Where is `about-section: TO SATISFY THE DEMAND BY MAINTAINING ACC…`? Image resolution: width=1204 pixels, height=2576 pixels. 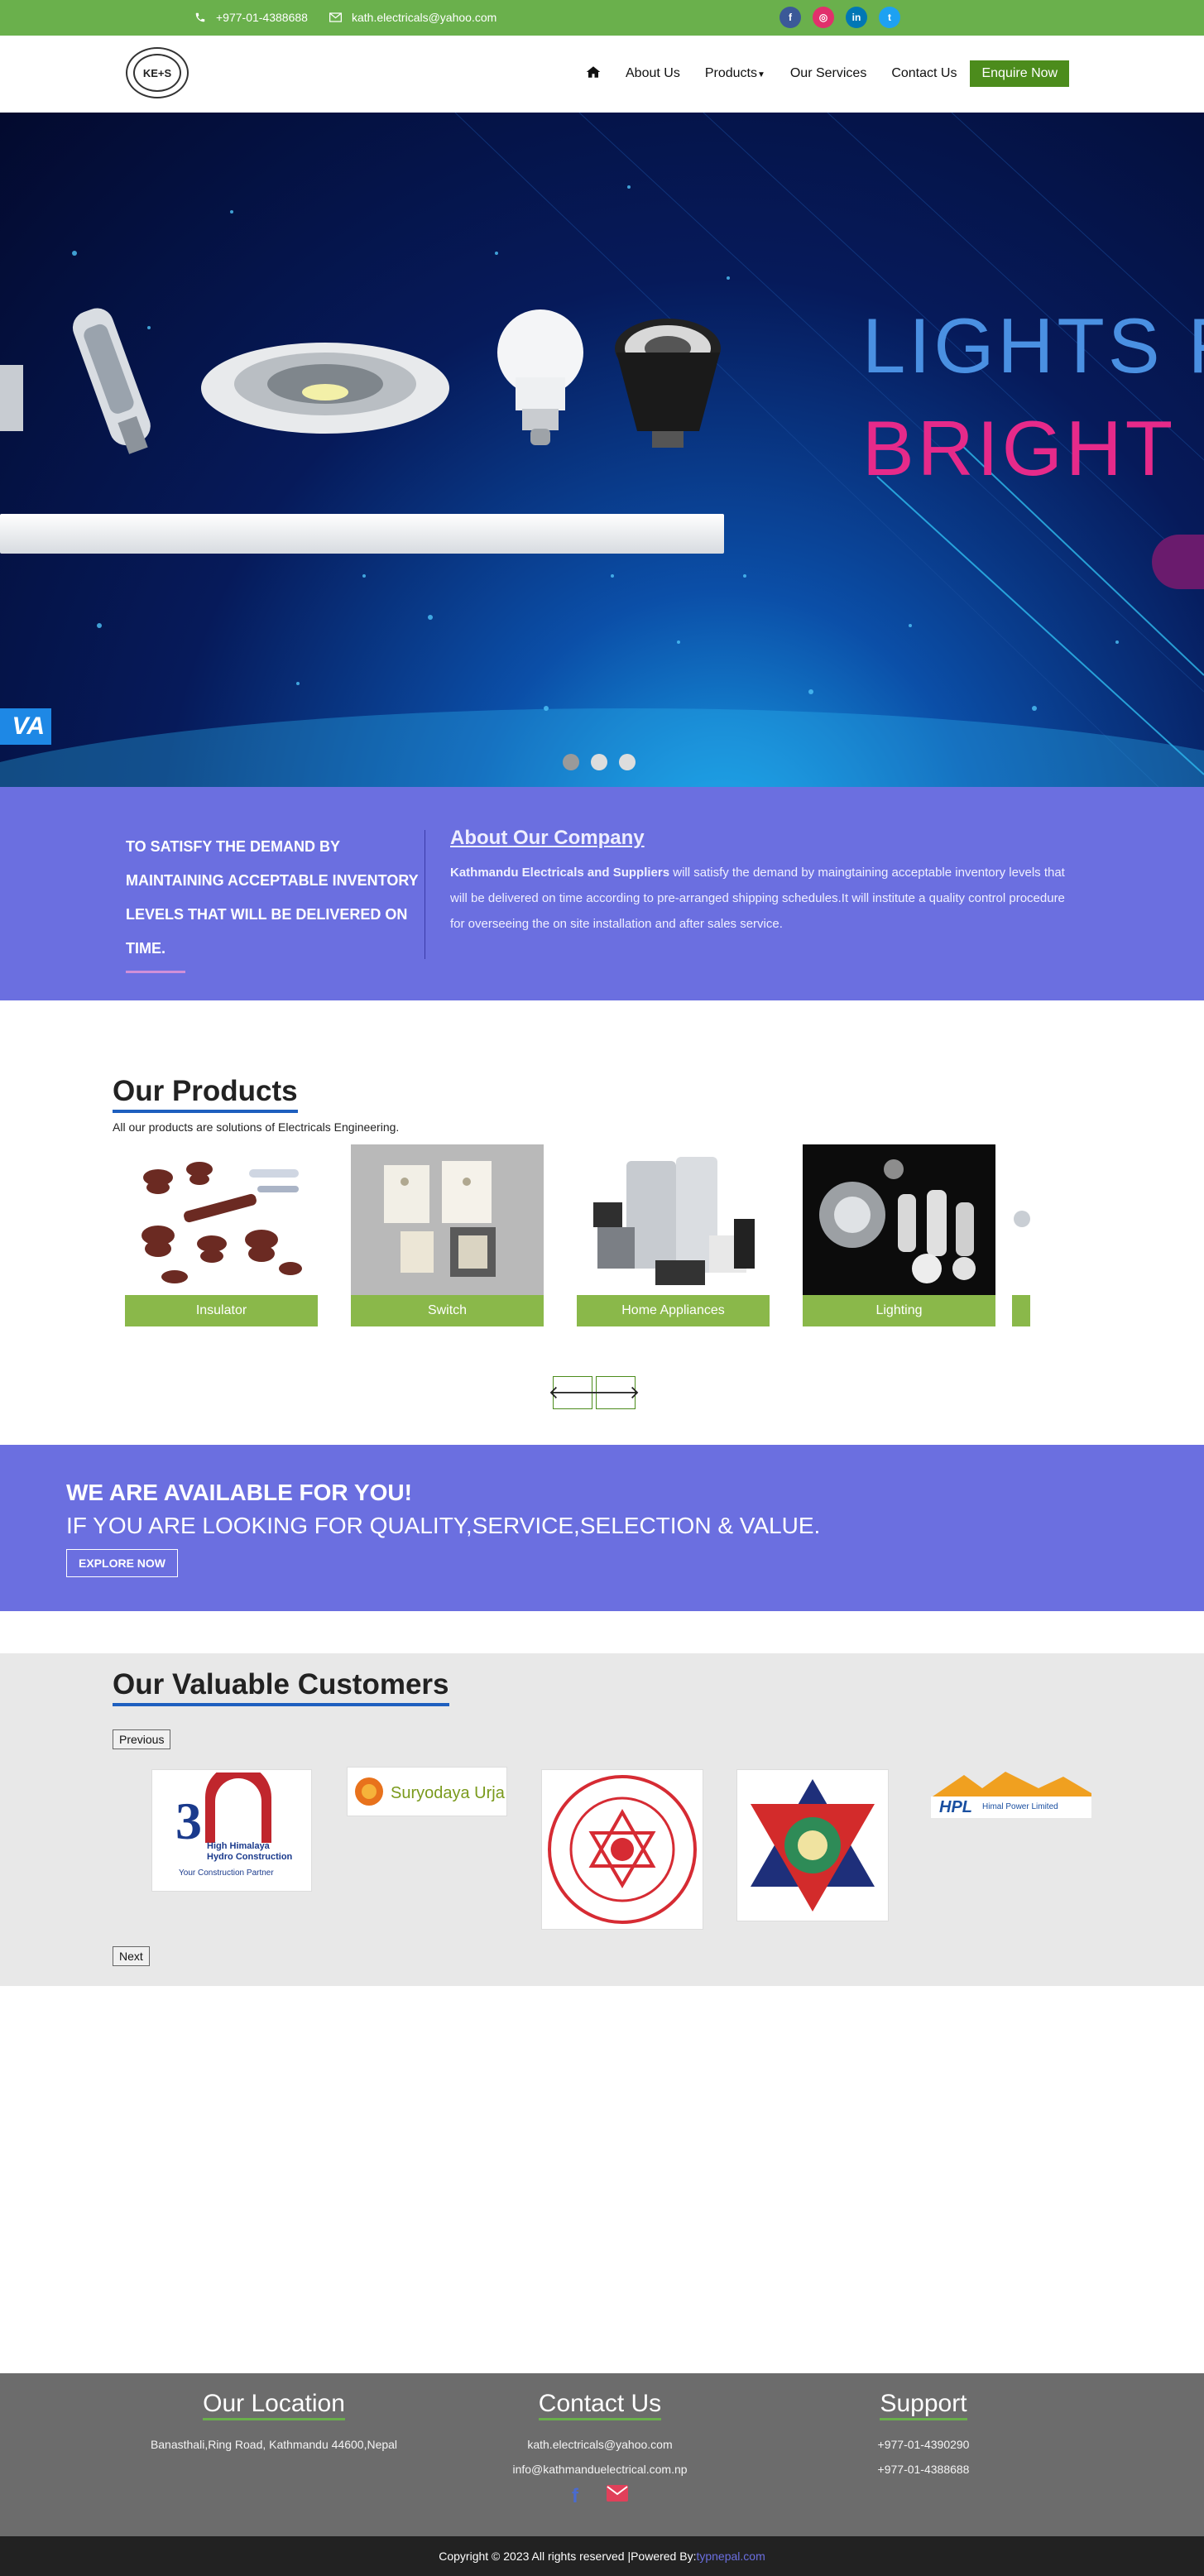 about-section: TO SATISFY THE DEMAND BY MAINTAINING ACC… is located at coordinates (602, 894).